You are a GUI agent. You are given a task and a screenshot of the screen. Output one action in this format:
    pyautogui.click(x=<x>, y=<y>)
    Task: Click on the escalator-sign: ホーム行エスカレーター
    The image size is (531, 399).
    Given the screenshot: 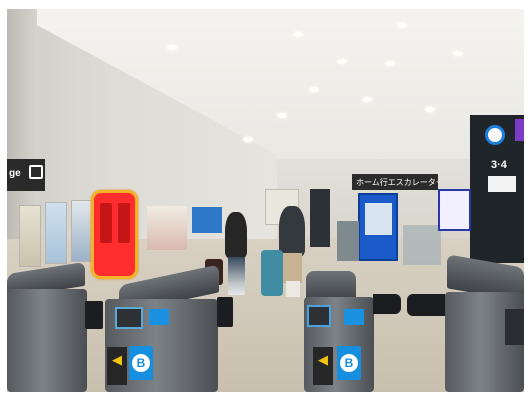 What is the action you would take?
    pyautogui.click(x=395, y=182)
    